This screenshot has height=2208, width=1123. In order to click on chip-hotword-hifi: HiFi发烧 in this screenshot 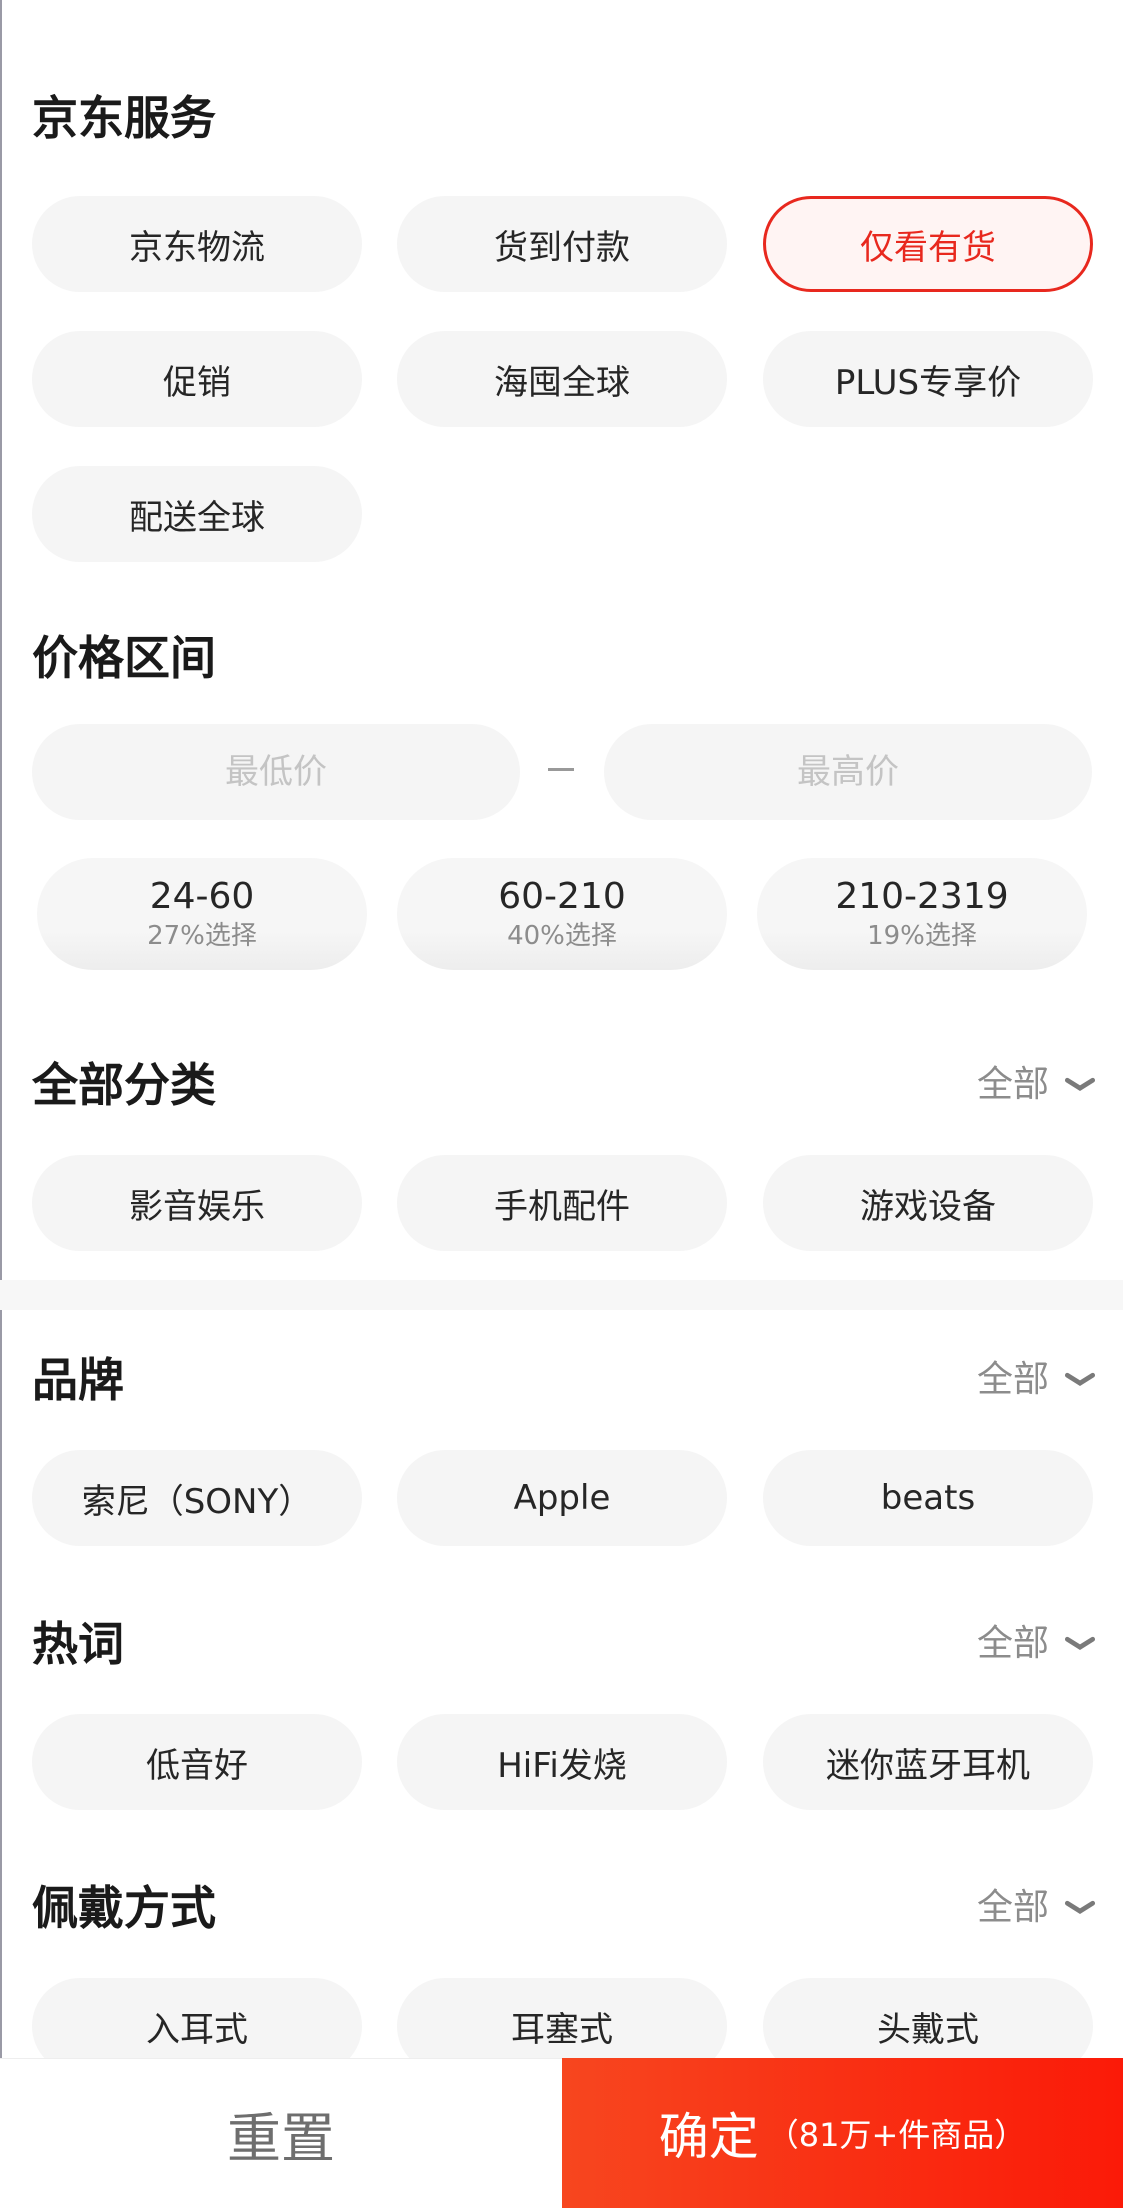, I will do `click(562, 1762)`.